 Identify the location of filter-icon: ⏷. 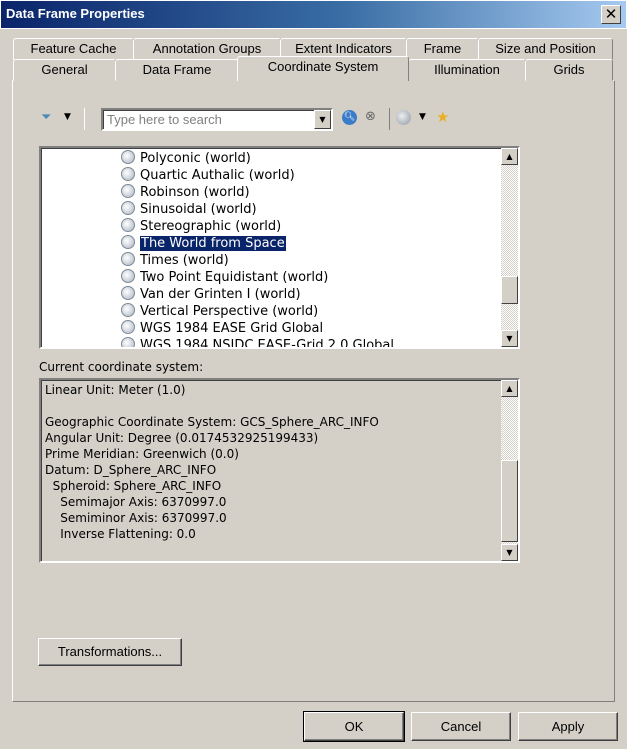
(46, 117).